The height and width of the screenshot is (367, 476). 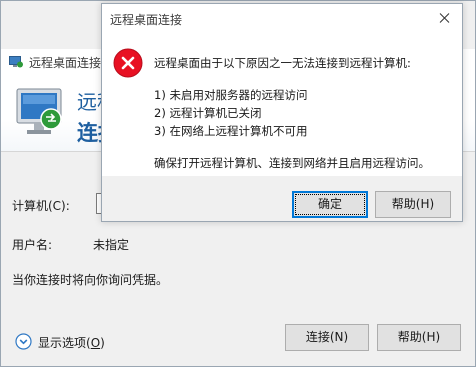 What do you see at coordinates (282, 63) in the screenshot?
I see `error-message: 远程桌面由于以下原因之一无法连接到远程计算机:` at bounding box center [282, 63].